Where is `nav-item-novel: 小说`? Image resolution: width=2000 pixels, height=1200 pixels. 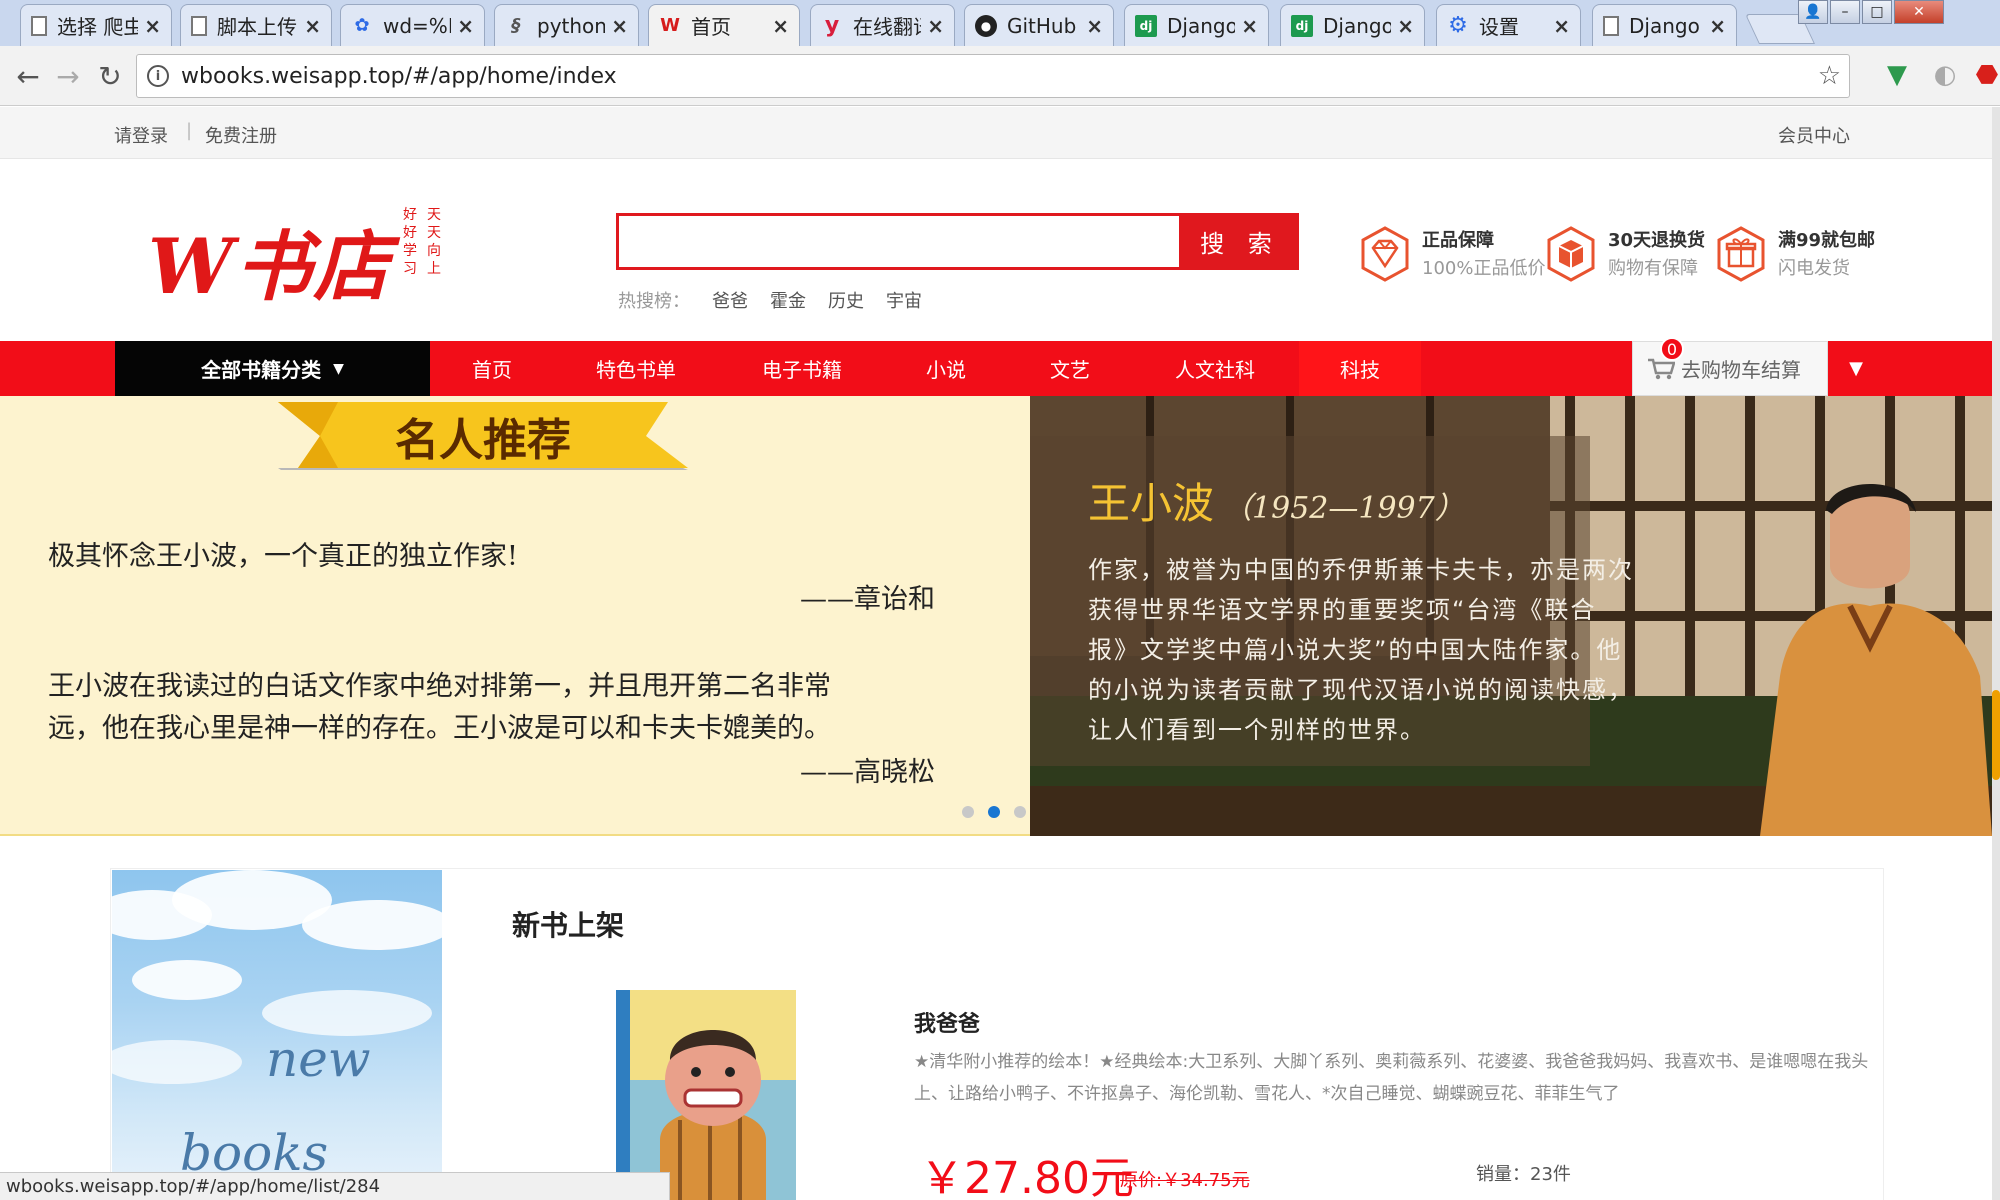
nav-item-novel: 小说 is located at coordinates (946, 368).